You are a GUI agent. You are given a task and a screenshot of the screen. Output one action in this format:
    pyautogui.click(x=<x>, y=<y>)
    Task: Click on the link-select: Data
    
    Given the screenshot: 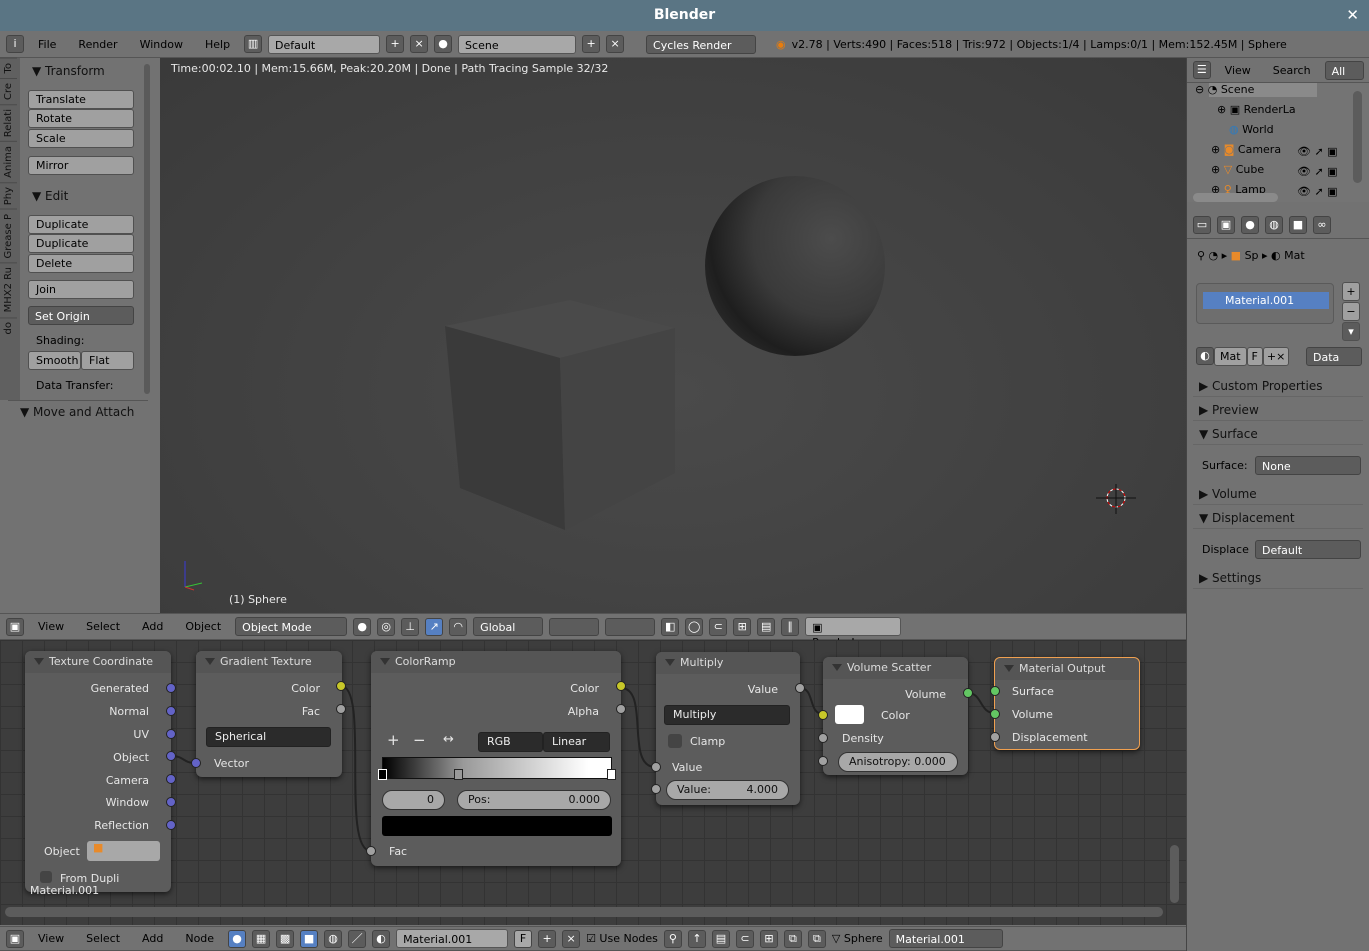 What is the action you would take?
    pyautogui.click(x=1334, y=356)
    